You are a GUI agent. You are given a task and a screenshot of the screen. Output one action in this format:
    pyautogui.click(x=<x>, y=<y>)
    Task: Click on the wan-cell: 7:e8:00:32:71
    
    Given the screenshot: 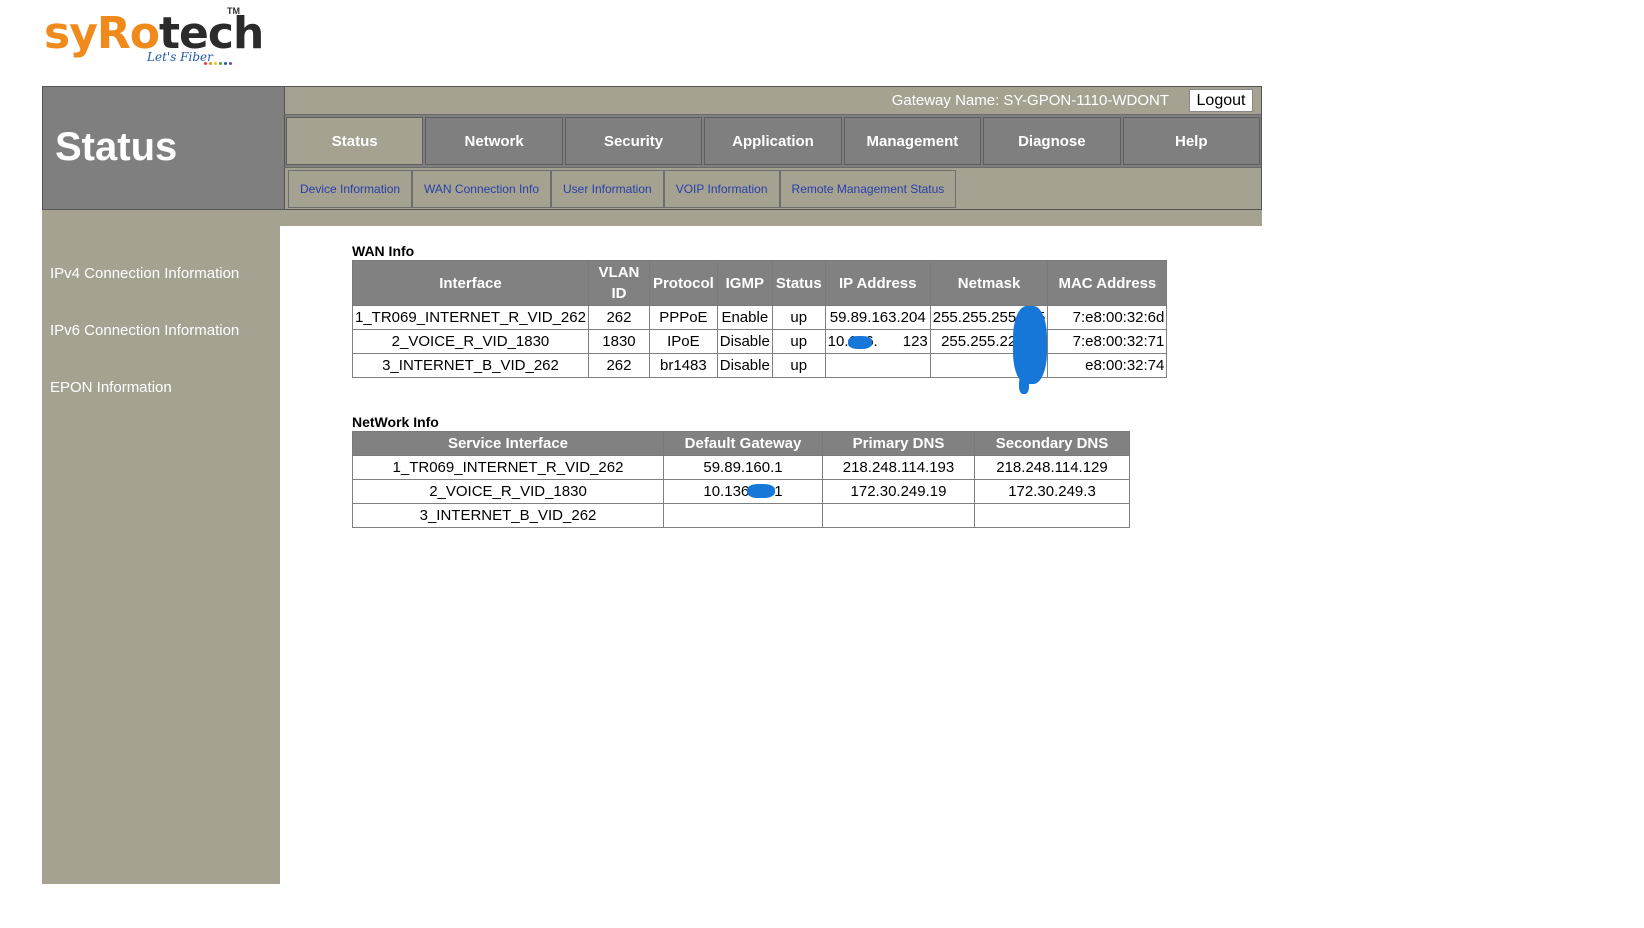 What is the action you would take?
    pyautogui.click(x=1107, y=341)
    